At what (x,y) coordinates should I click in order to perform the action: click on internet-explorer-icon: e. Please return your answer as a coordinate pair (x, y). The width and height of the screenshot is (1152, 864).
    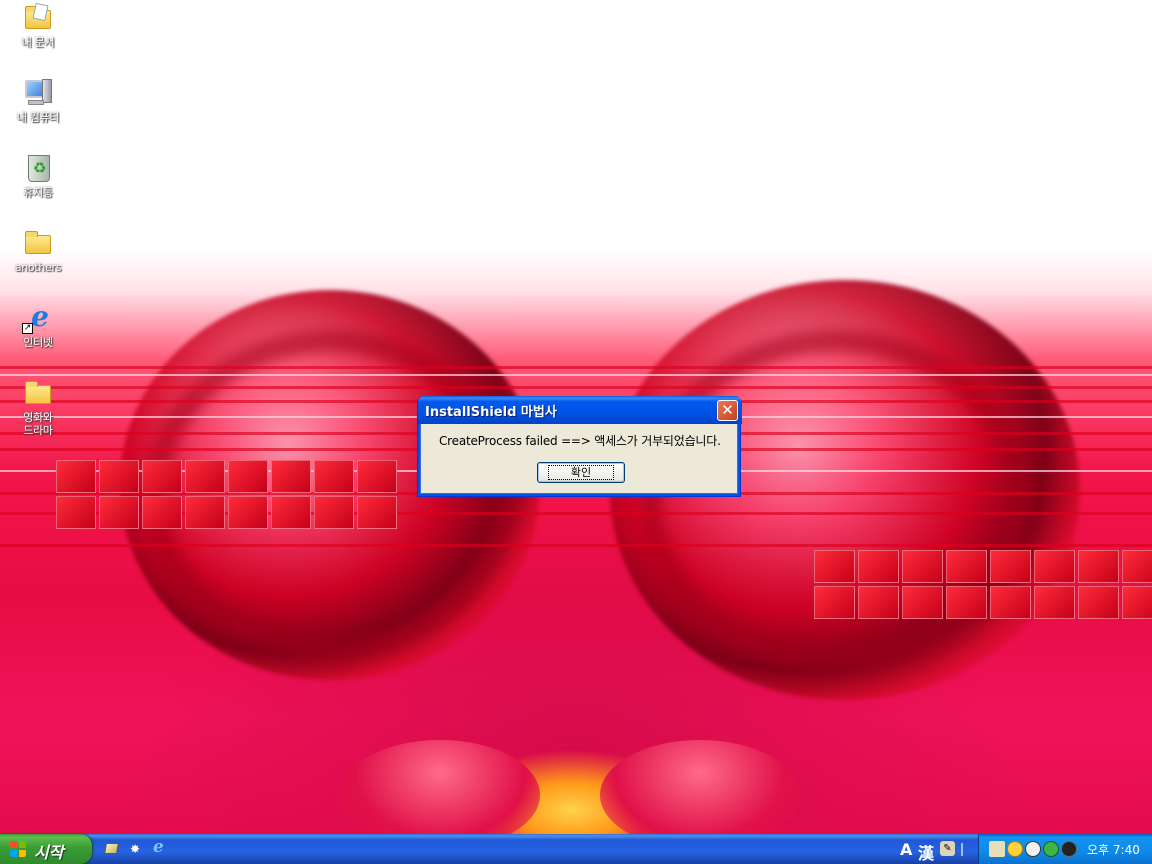
    Looking at the image, I should click on (159, 848).